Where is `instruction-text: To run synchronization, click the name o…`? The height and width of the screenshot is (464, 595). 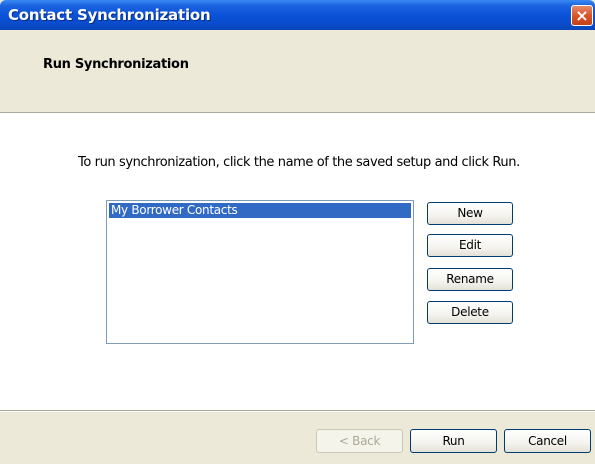
instruction-text: To run synchronization, click the name o… is located at coordinates (299, 162).